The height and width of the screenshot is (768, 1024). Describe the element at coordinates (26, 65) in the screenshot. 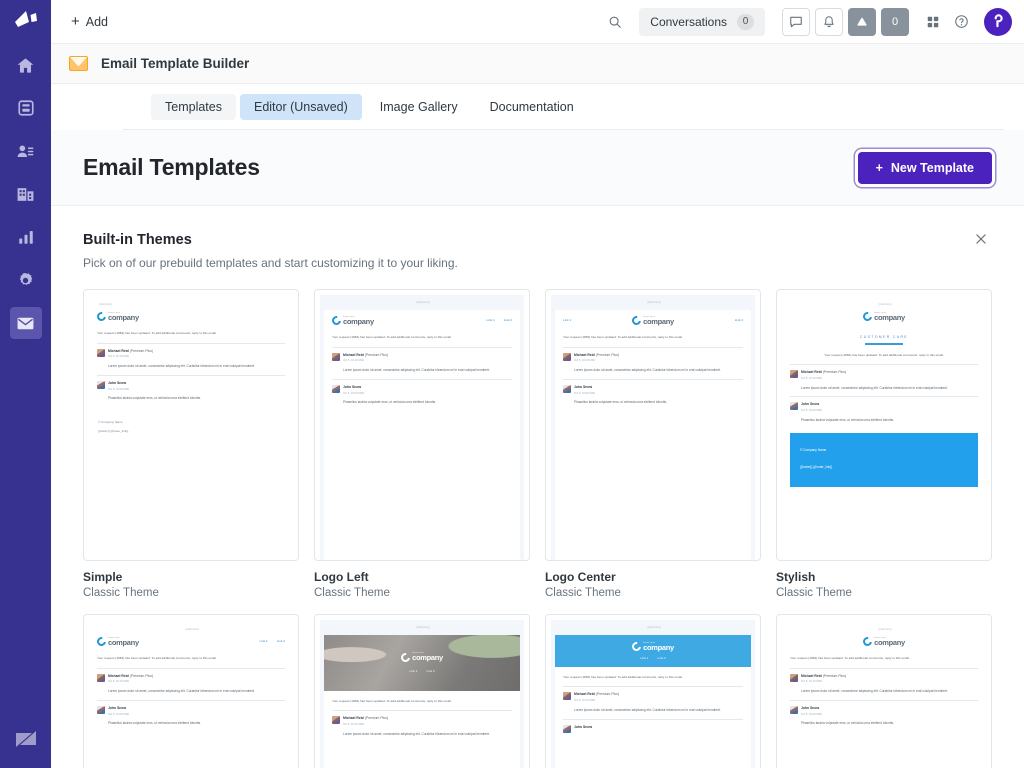

I see `sidebar-item-home` at that location.